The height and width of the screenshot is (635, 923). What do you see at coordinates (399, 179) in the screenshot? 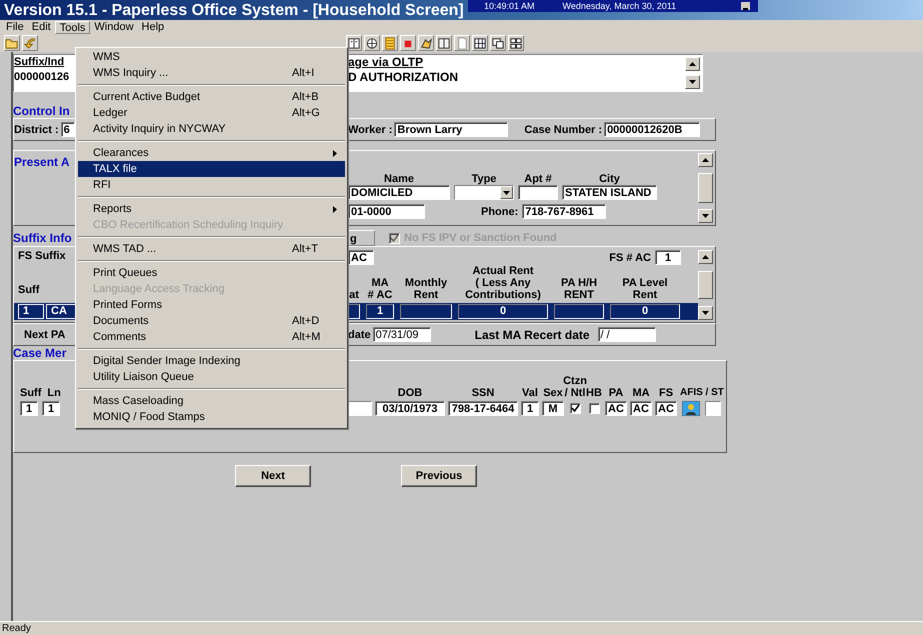
I see `column-heading: Name` at bounding box center [399, 179].